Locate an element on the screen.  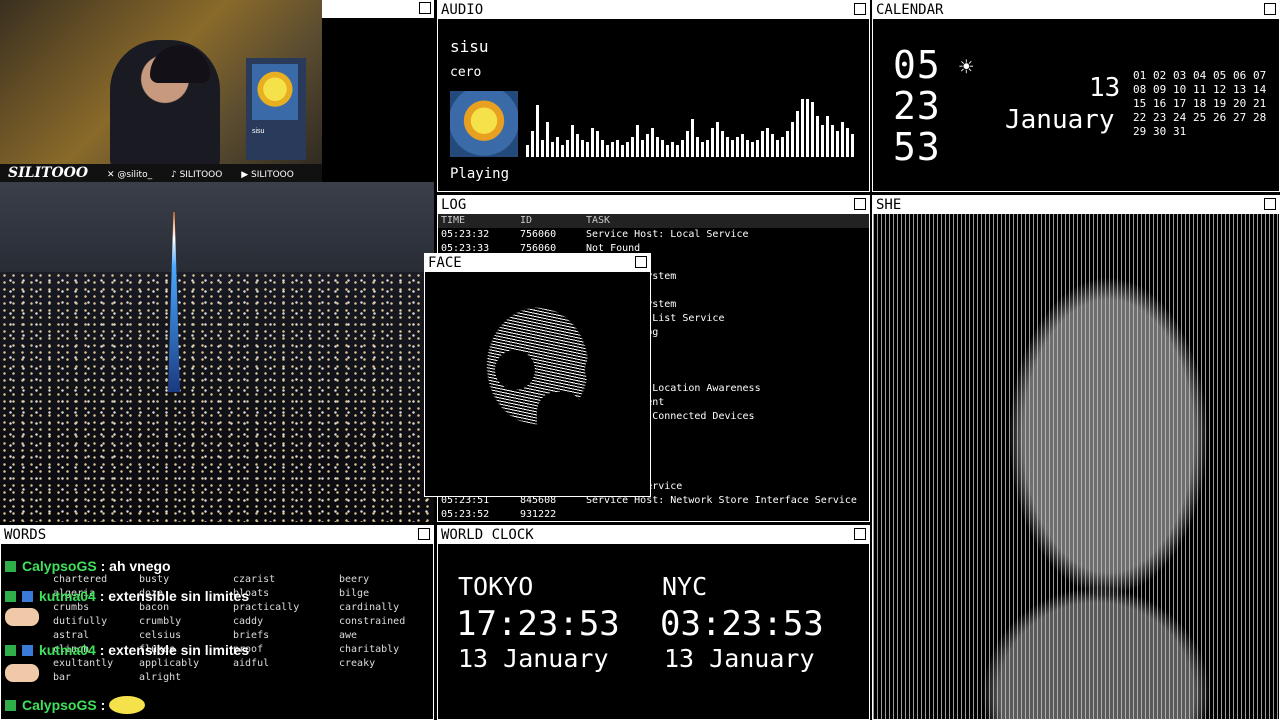
face-render-image is located at coordinates (537, 384).